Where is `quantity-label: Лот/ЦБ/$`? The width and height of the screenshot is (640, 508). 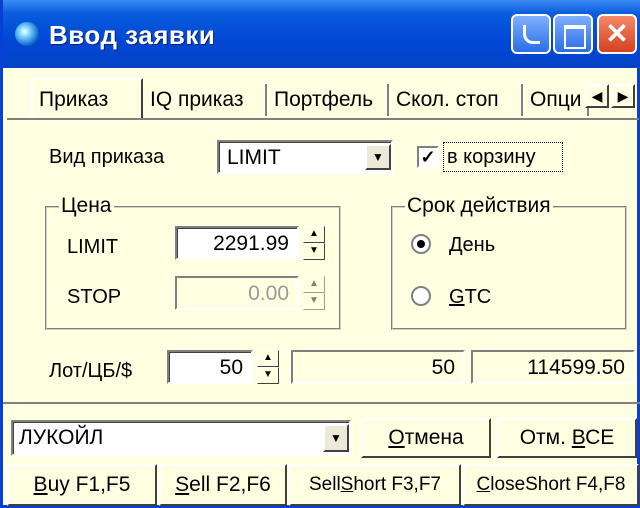 quantity-label: Лот/ЦБ/$ is located at coordinates (91, 371).